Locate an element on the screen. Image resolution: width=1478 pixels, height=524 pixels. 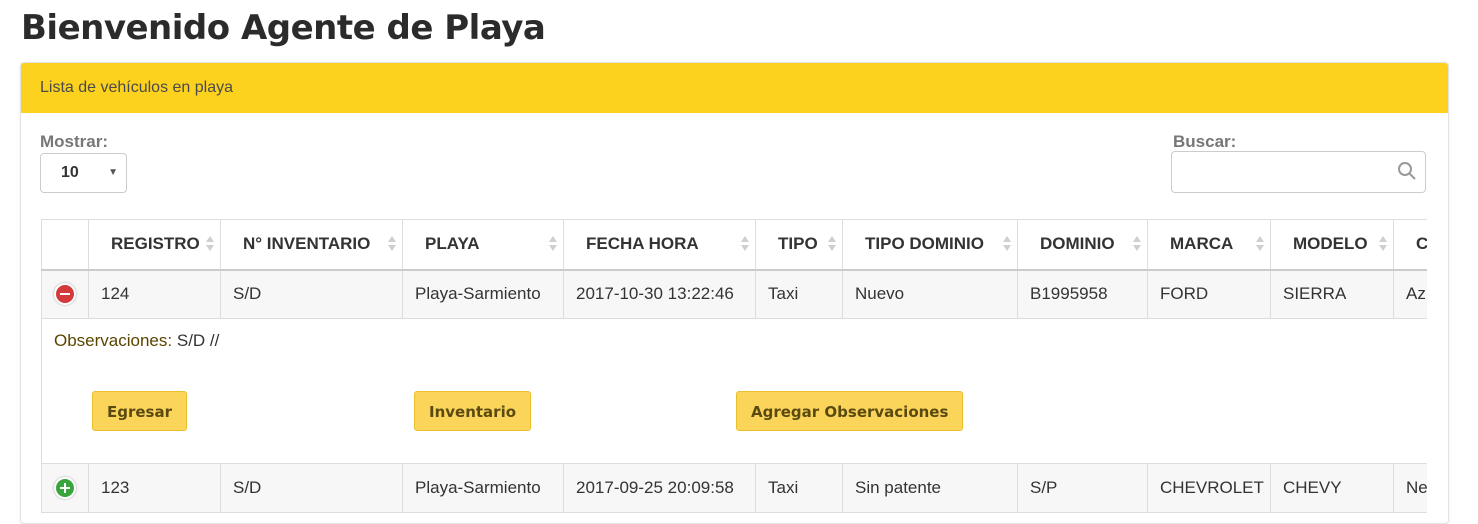
cell-tipo-dominio: Nuevo is located at coordinates (930, 294).